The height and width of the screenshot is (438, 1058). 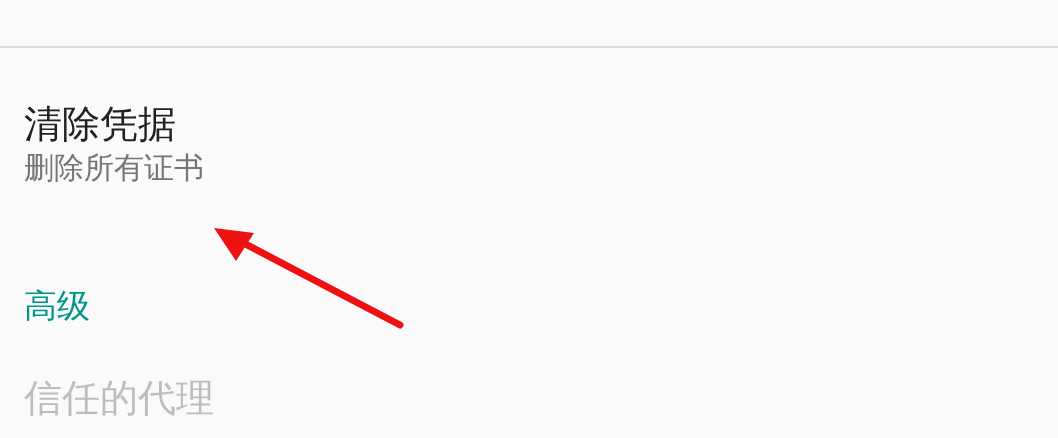 What do you see at coordinates (119, 398) in the screenshot?
I see `preference-title: 信任的代理` at bounding box center [119, 398].